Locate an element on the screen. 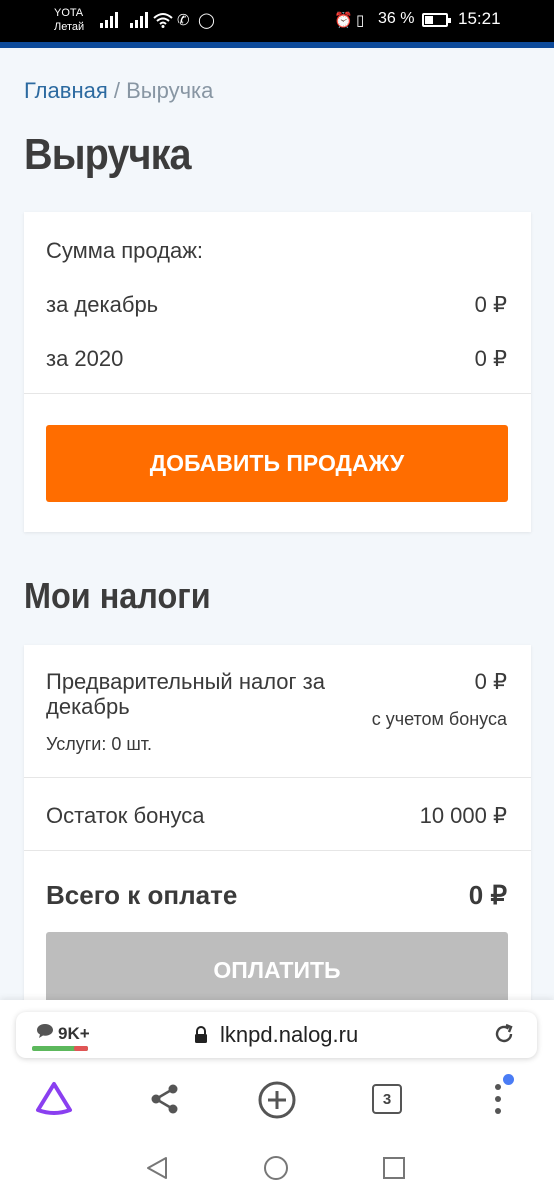 This screenshot has height=1200, width=554. total-value: 0 ₽ is located at coordinates (487, 895).